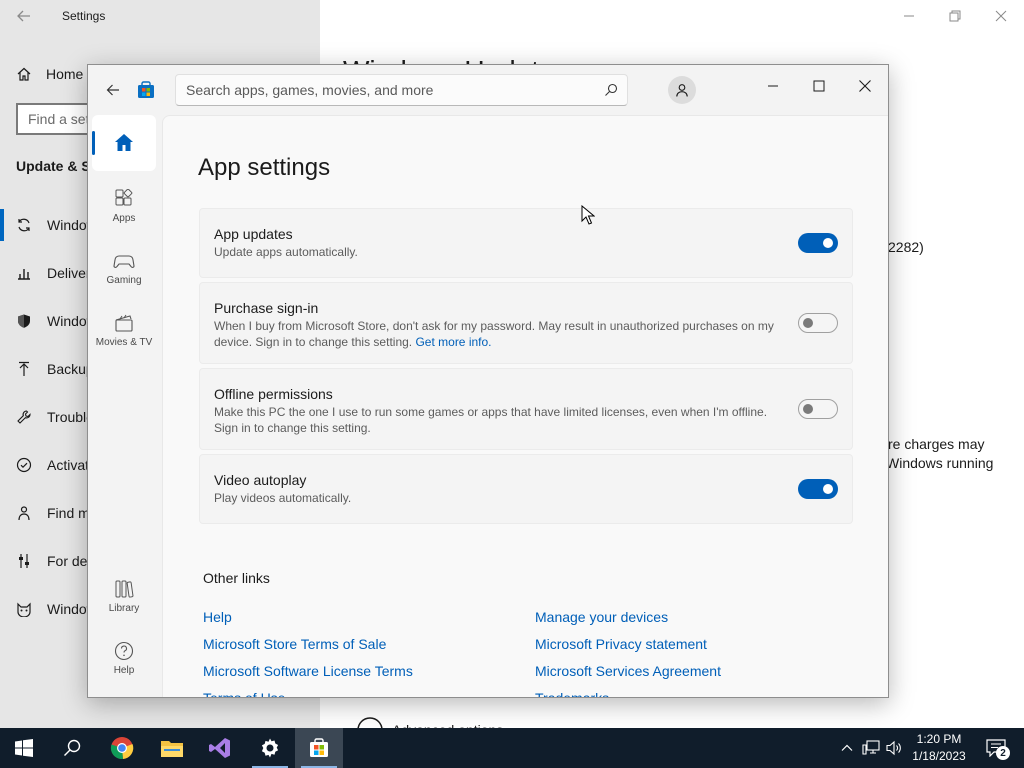 The height and width of the screenshot is (768, 1024). I want to click on other-links-title: Other links, so click(236, 578).